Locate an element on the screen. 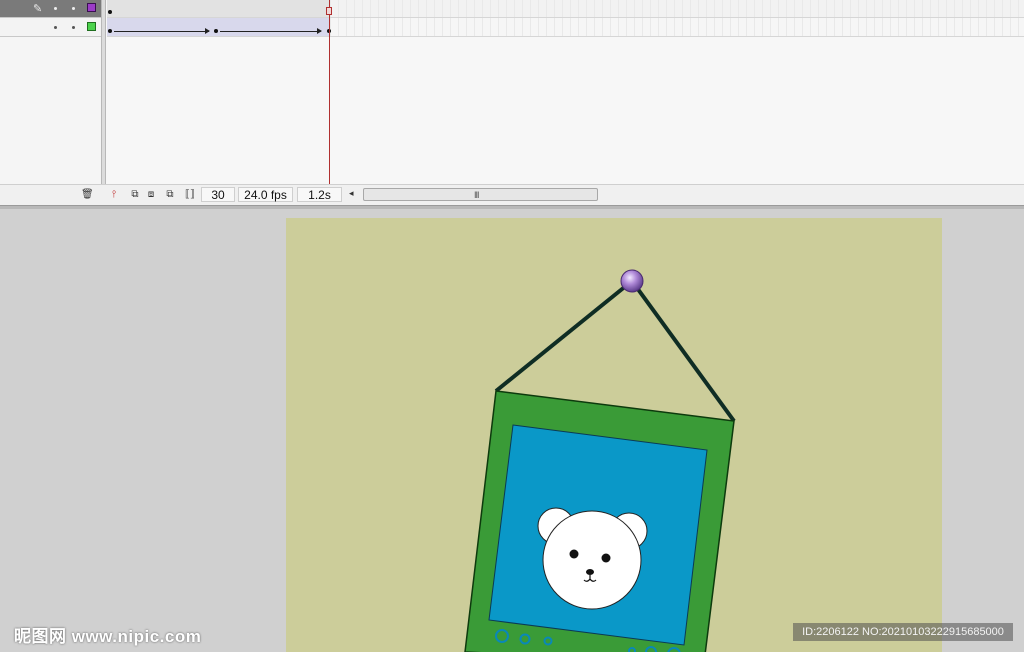  hanging-string-right is located at coordinates (683, 351).